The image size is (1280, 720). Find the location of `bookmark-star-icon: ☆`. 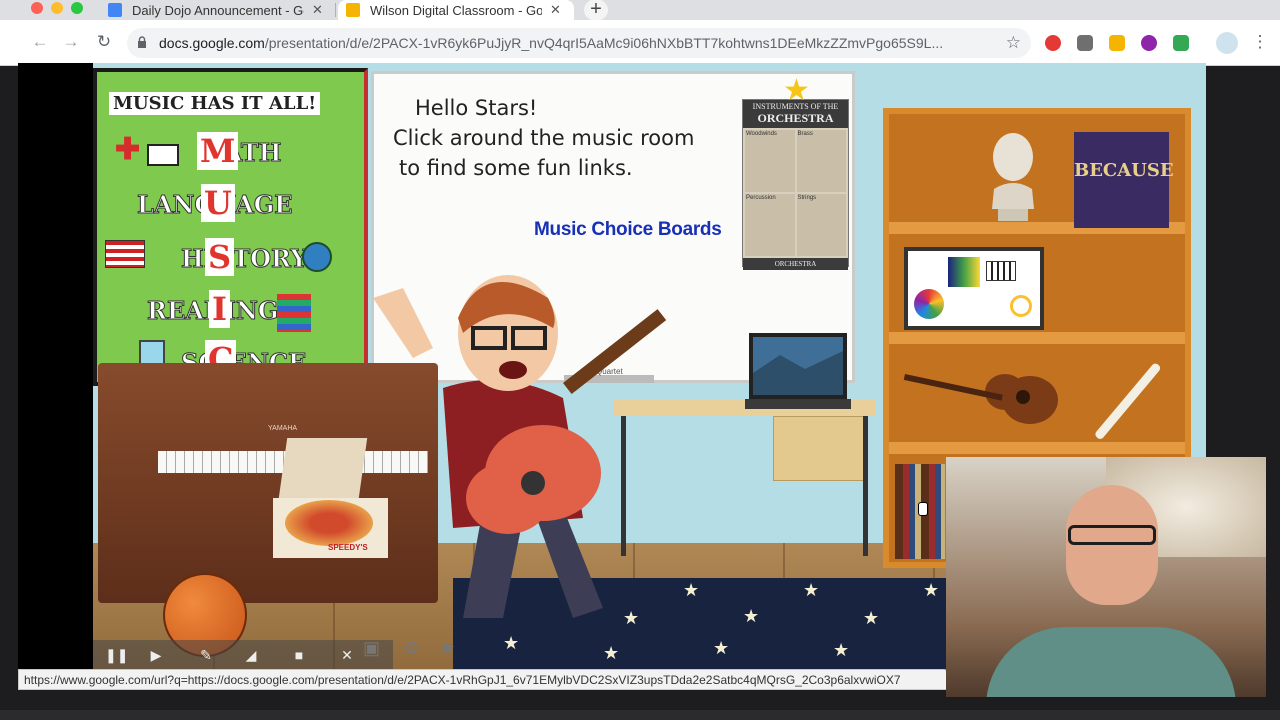

bookmark-star-icon: ☆ is located at coordinates (1013, 43).